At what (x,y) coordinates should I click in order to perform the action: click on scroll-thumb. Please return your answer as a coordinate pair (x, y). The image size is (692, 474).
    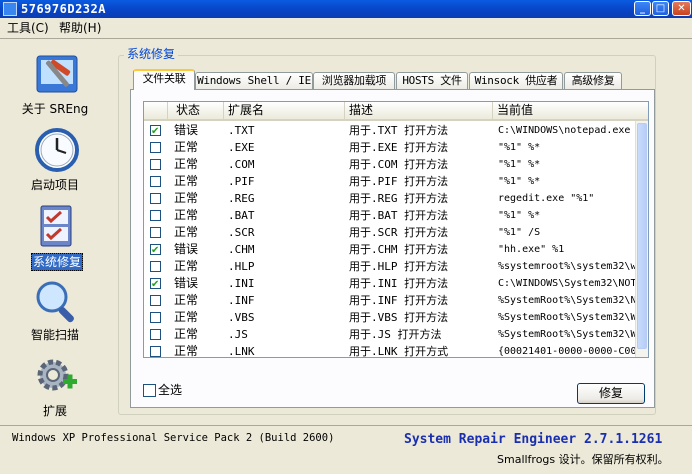
    Looking at the image, I should click on (642, 236).